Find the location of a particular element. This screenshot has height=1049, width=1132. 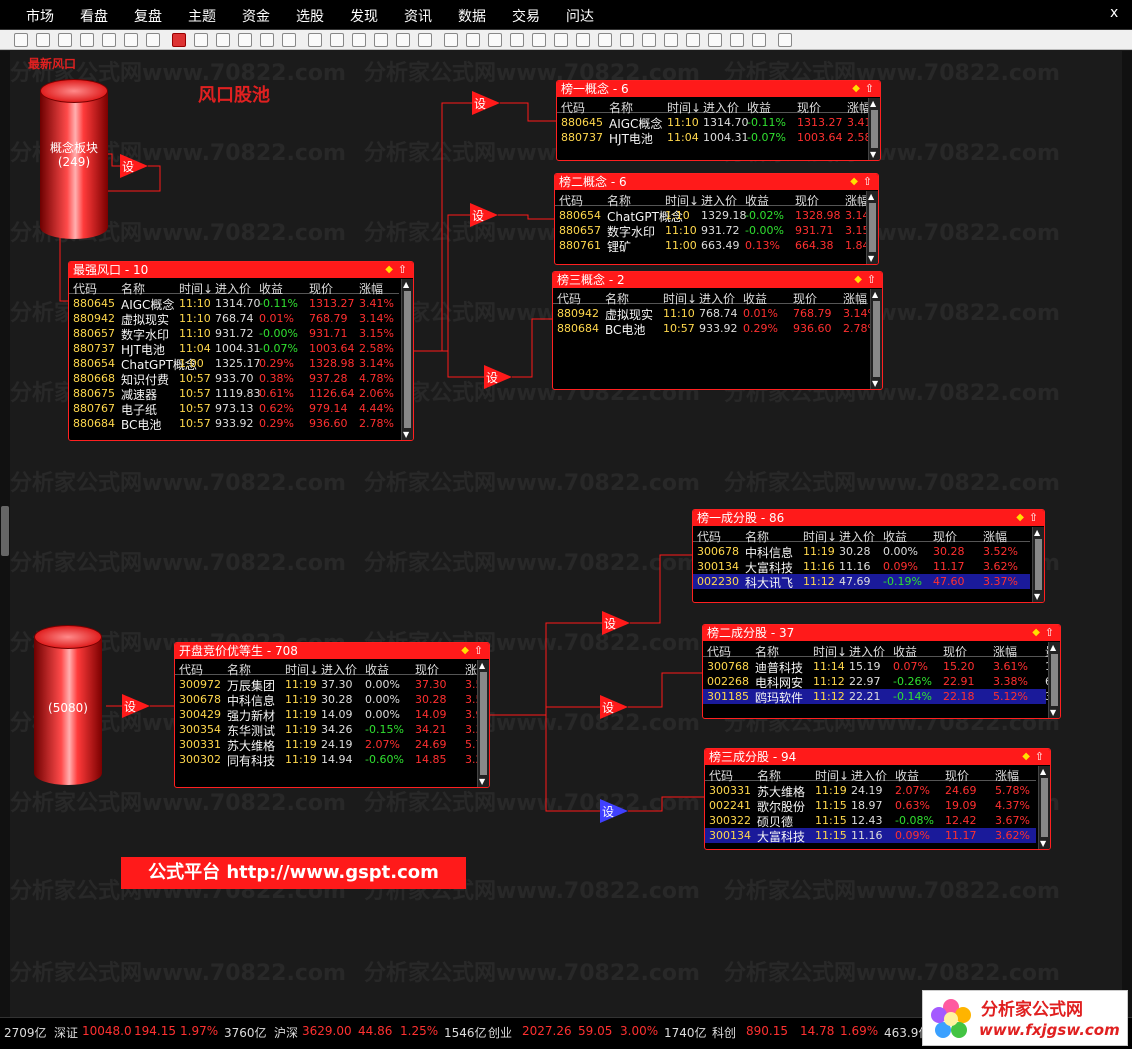

table-row: 880675 减速器 10:57 1119.83 0.61% 1126.64 2.06% is located at coordinates (234, 394).